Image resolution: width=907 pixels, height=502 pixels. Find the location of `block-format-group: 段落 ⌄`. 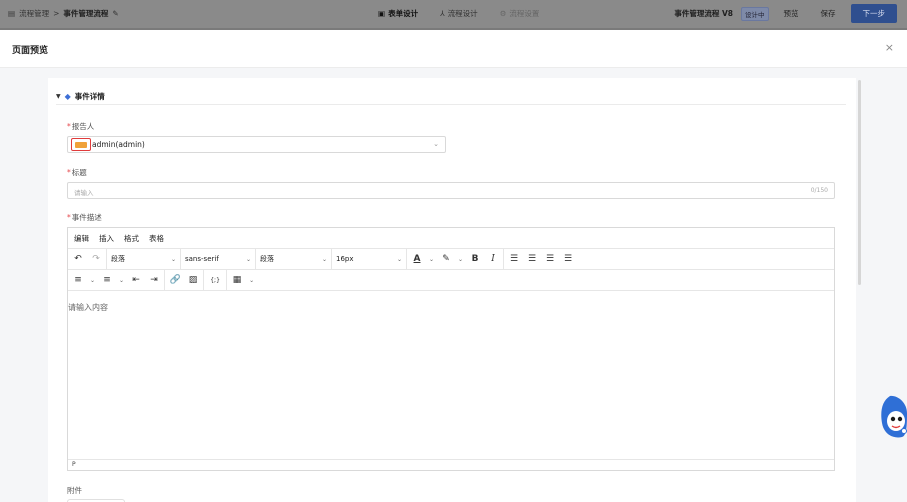

block-format-group: 段落 ⌄ is located at coordinates (144, 259).